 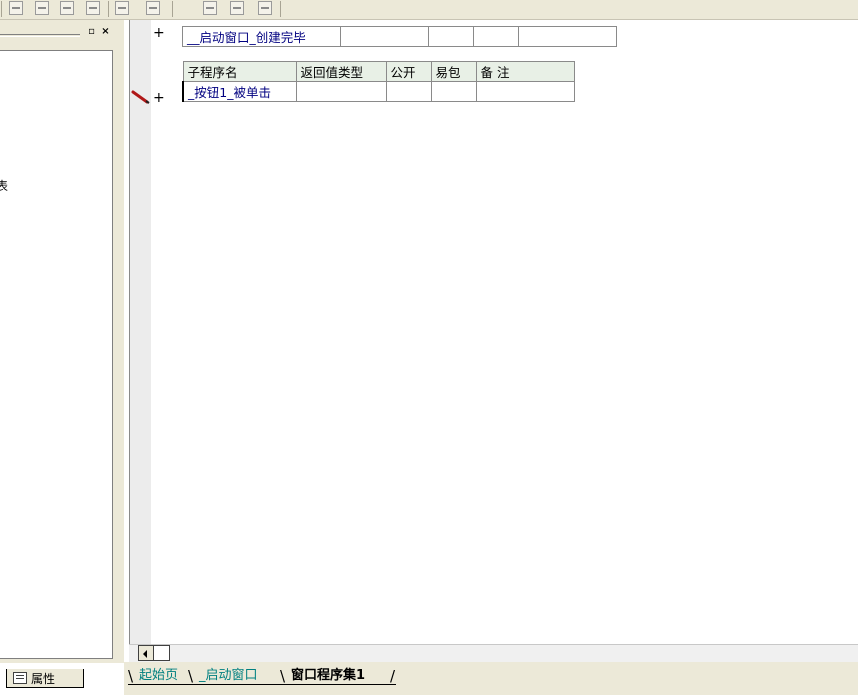 What do you see at coordinates (453, 91) in the screenshot?
I see `easy-package-cell` at bounding box center [453, 91].